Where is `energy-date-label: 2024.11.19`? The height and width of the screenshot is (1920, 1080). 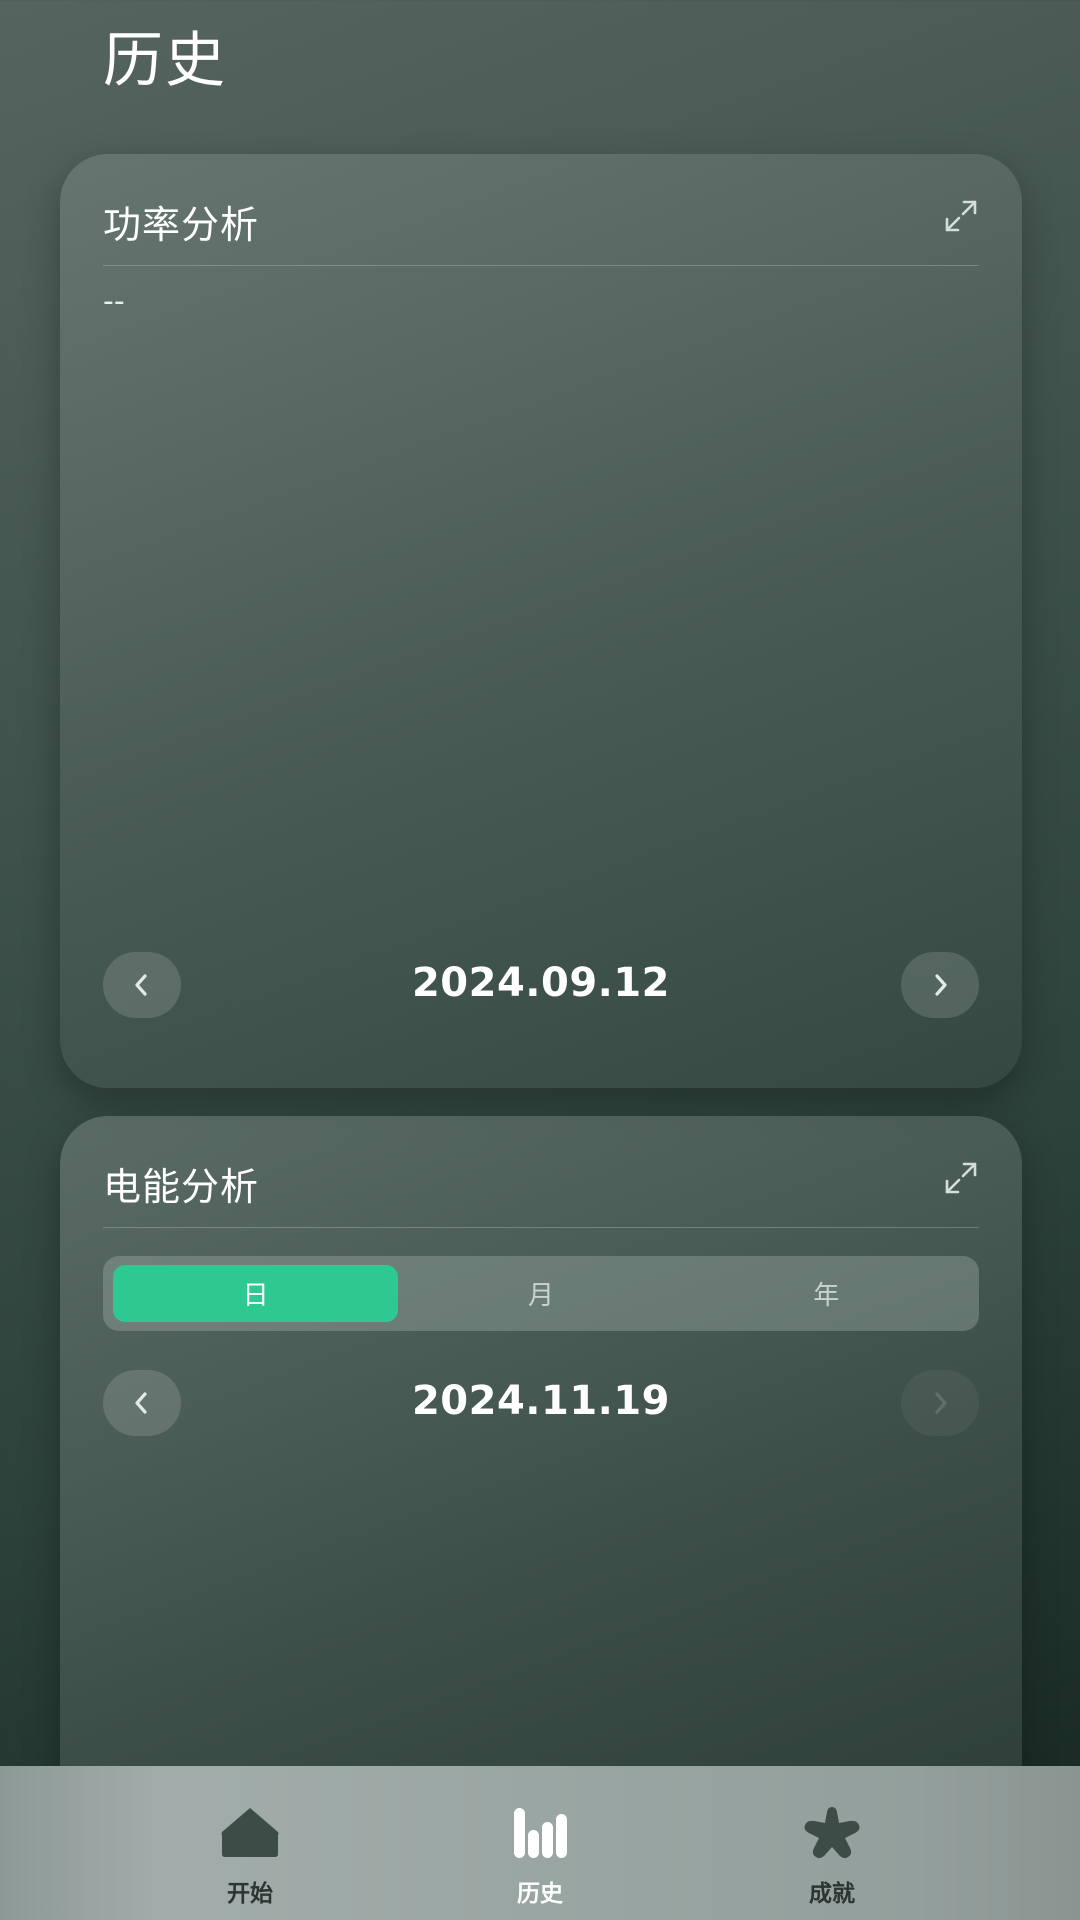 energy-date-label: 2024.11.19 is located at coordinates (541, 1401).